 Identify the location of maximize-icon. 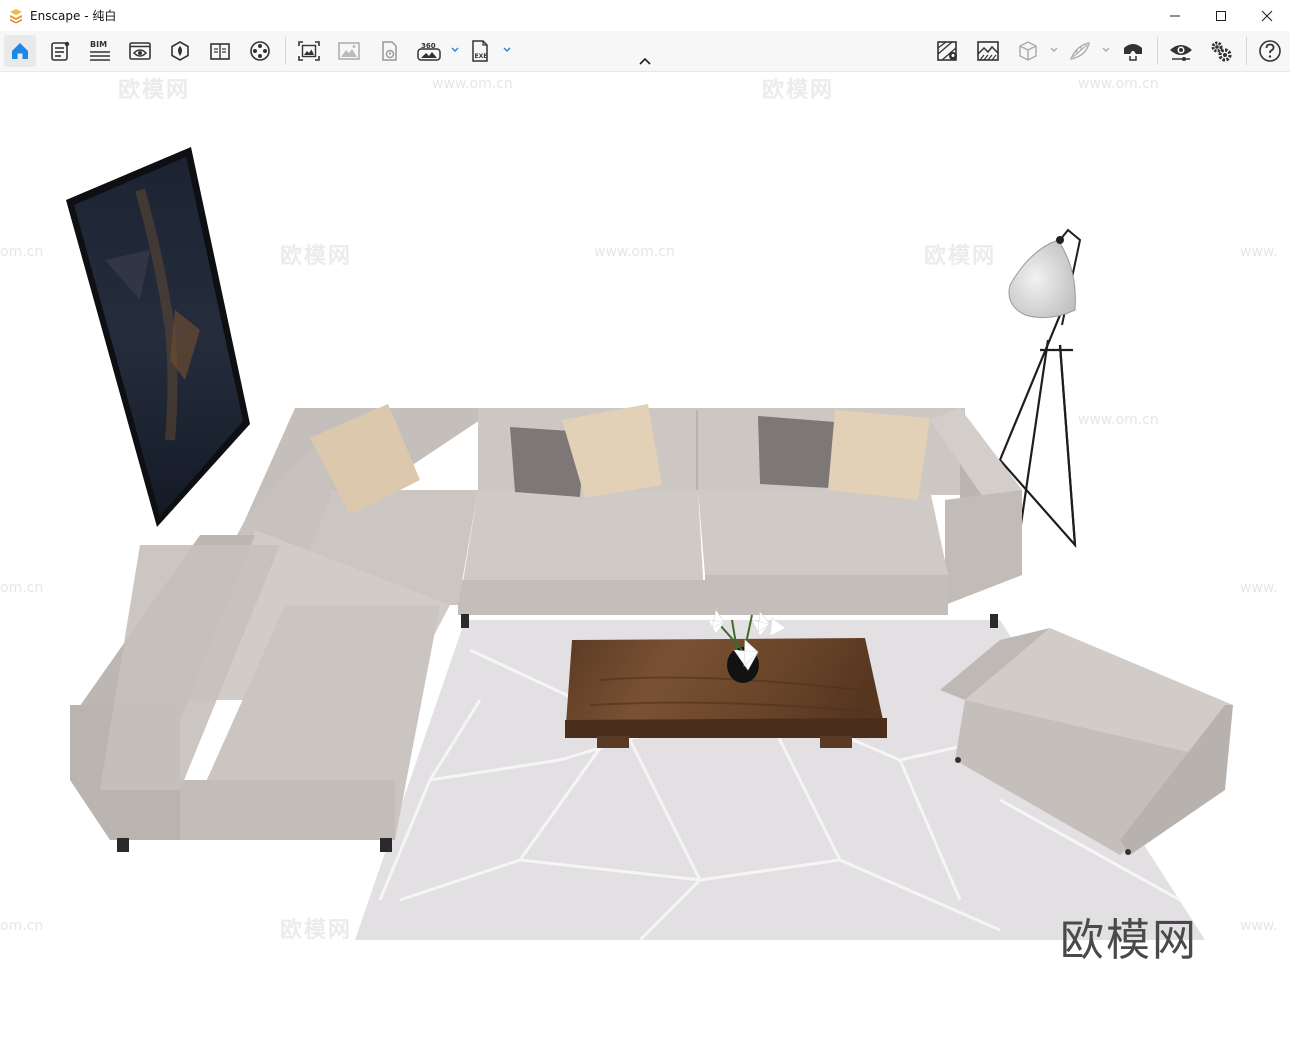
(1221, 15).